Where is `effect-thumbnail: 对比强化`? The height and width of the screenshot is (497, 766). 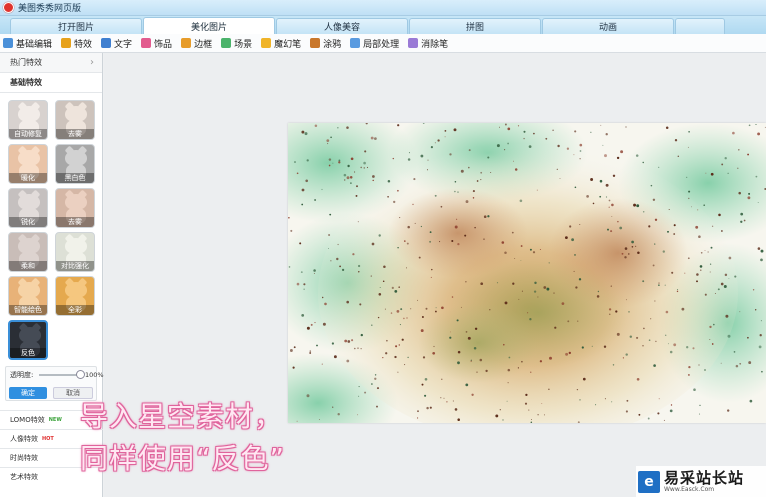
effect-thumbnail: 对比强化 is located at coordinates (75, 252).